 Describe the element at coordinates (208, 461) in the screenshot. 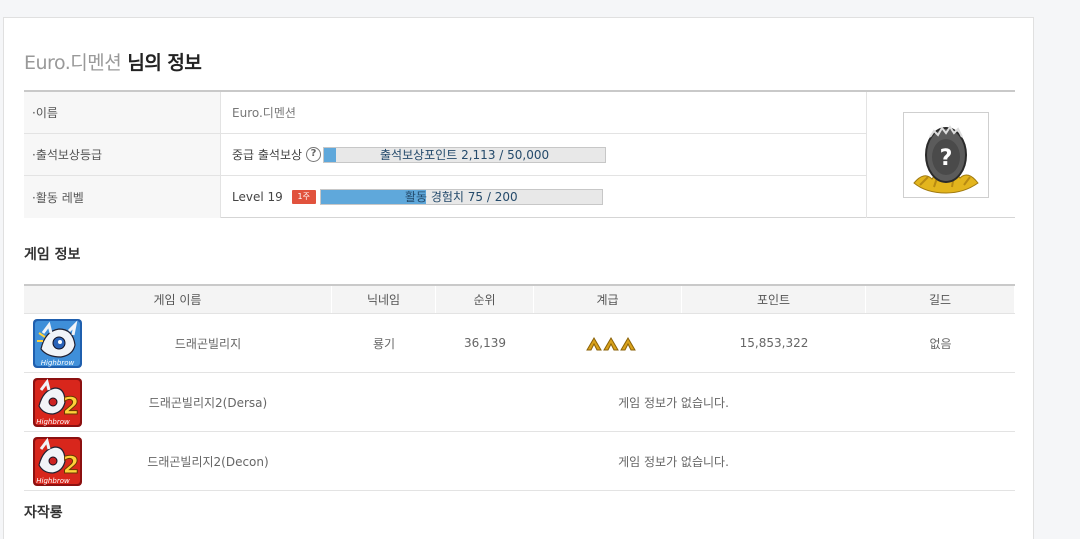

I see `game-name: 드래곤빌리지2(Decon)` at that location.